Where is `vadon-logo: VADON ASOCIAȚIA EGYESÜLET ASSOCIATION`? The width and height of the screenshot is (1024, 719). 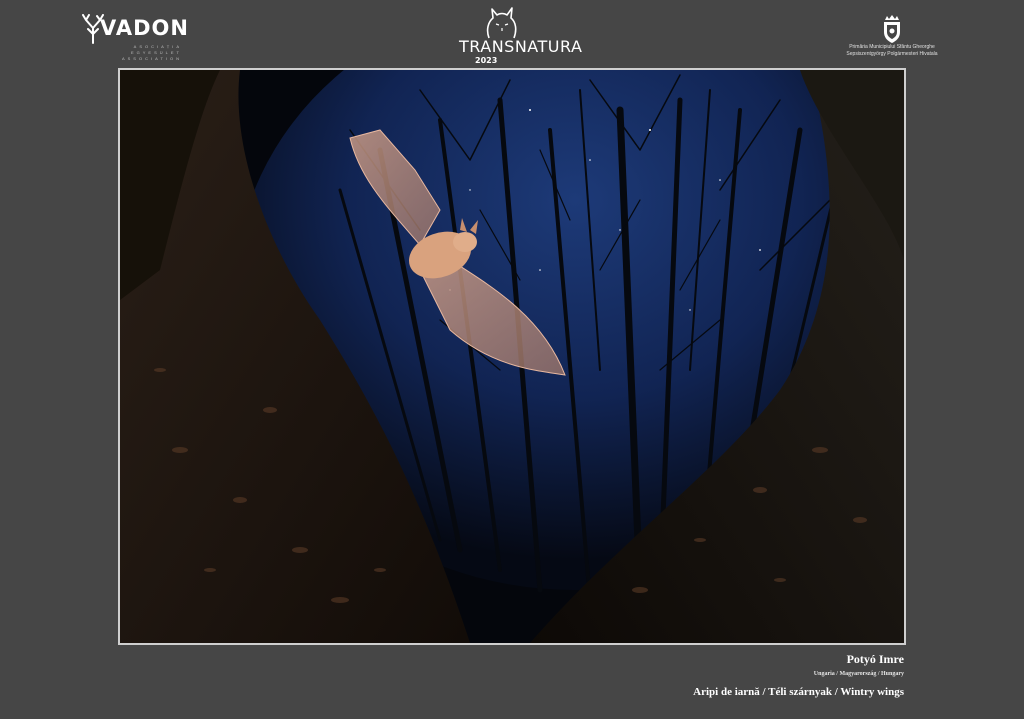 vadon-logo: VADON ASOCIAȚIA EGYESÜLET ASSOCIATION is located at coordinates (135, 40).